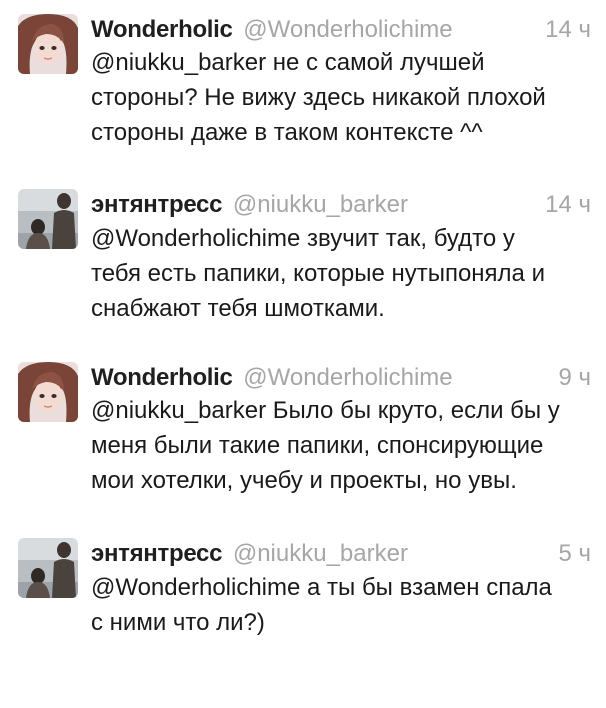  What do you see at coordinates (325, 410) in the screenshot?
I see `tweet-text-line: @niukku_barker Было бы круто, если бы у` at bounding box center [325, 410].